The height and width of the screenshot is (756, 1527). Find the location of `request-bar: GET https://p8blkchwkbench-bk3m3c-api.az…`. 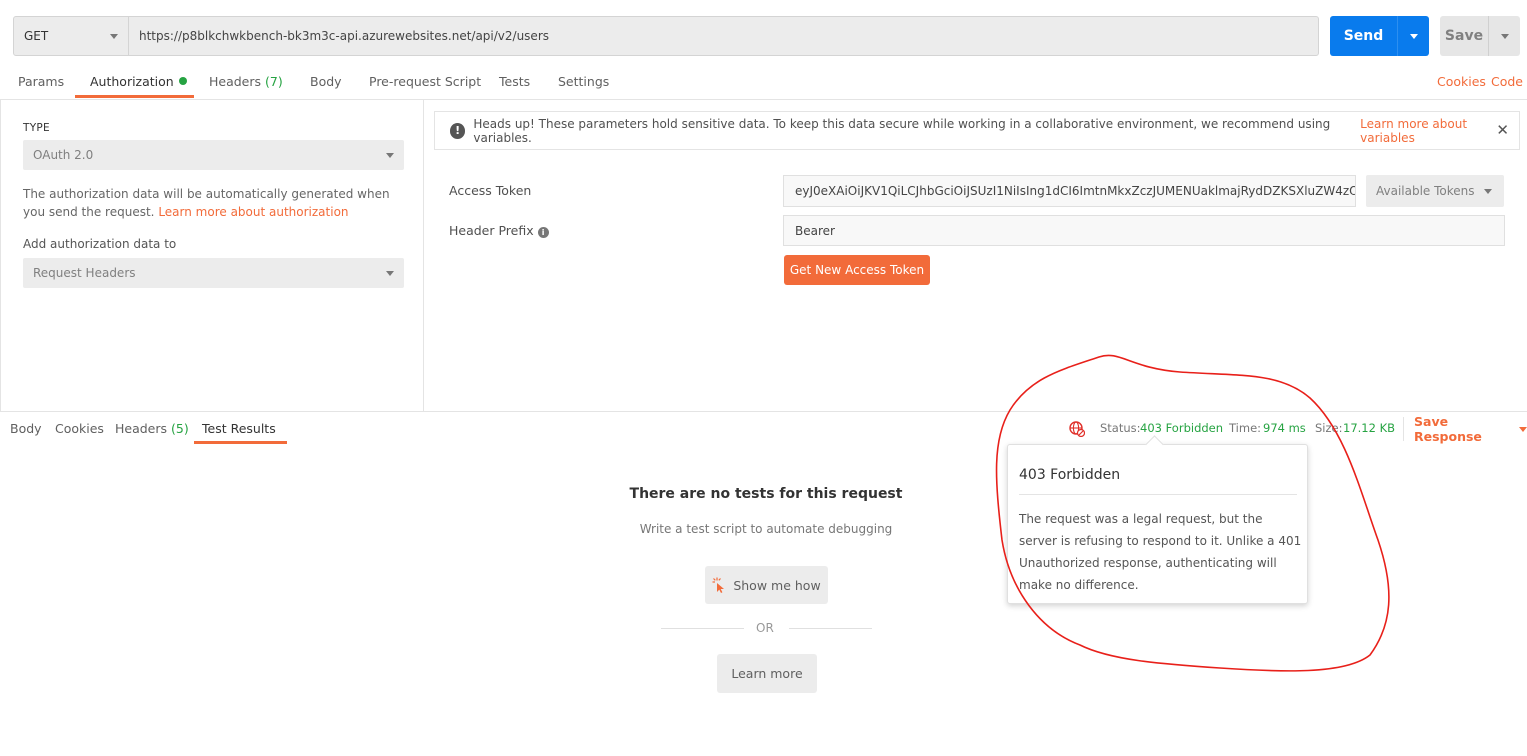

request-bar: GET https://p8blkchwkbench-bk3m3c-api.az… is located at coordinates (666, 36).